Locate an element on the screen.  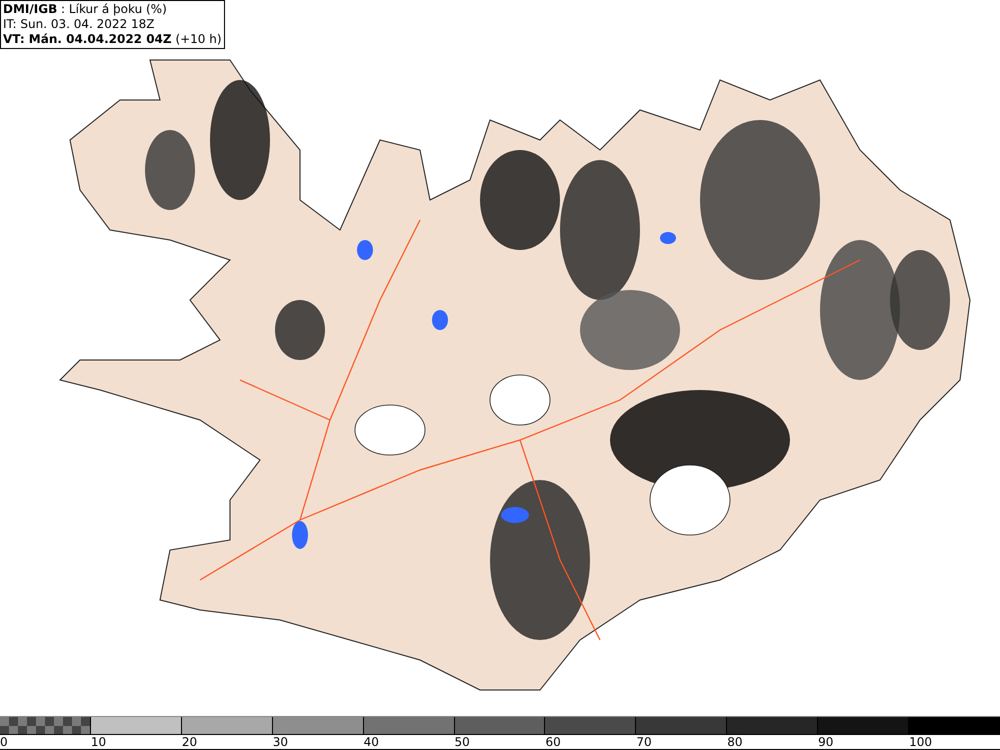
legend-label: 60 is located at coordinates (553, 742).